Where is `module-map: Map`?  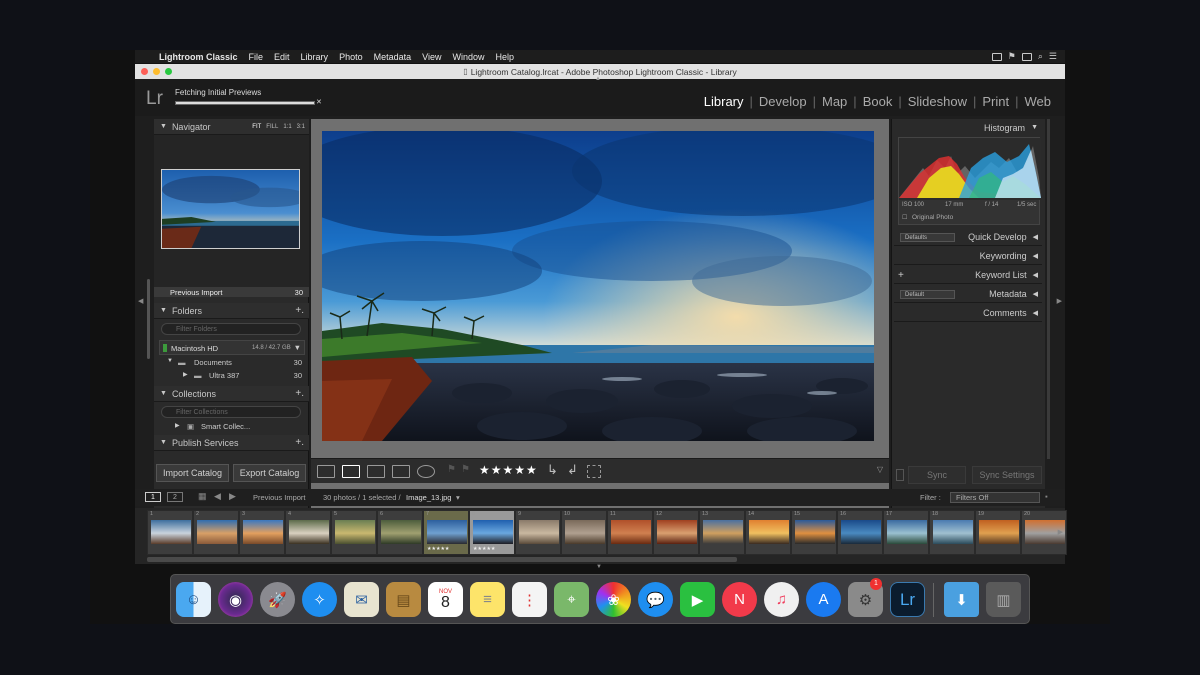
module-map: Map is located at coordinates (834, 101).